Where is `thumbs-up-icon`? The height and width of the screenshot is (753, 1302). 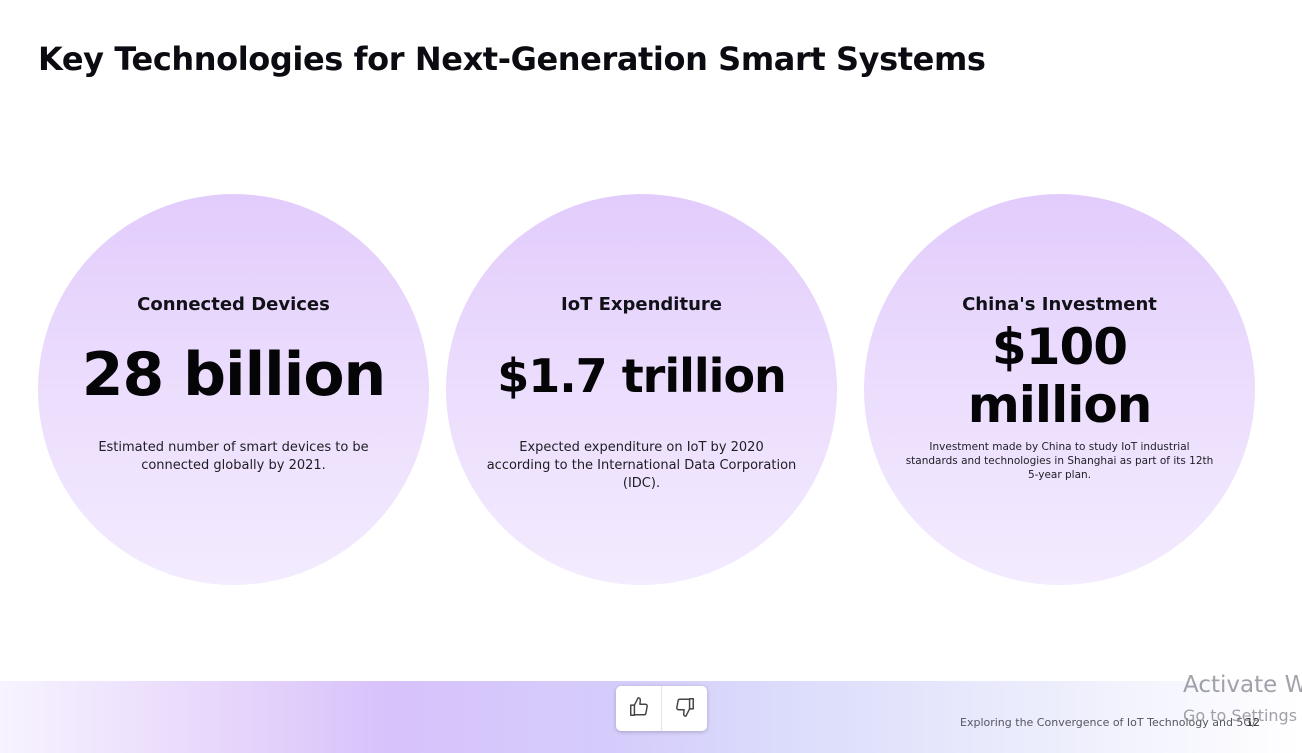 thumbs-up-icon is located at coordinates (639, 709).